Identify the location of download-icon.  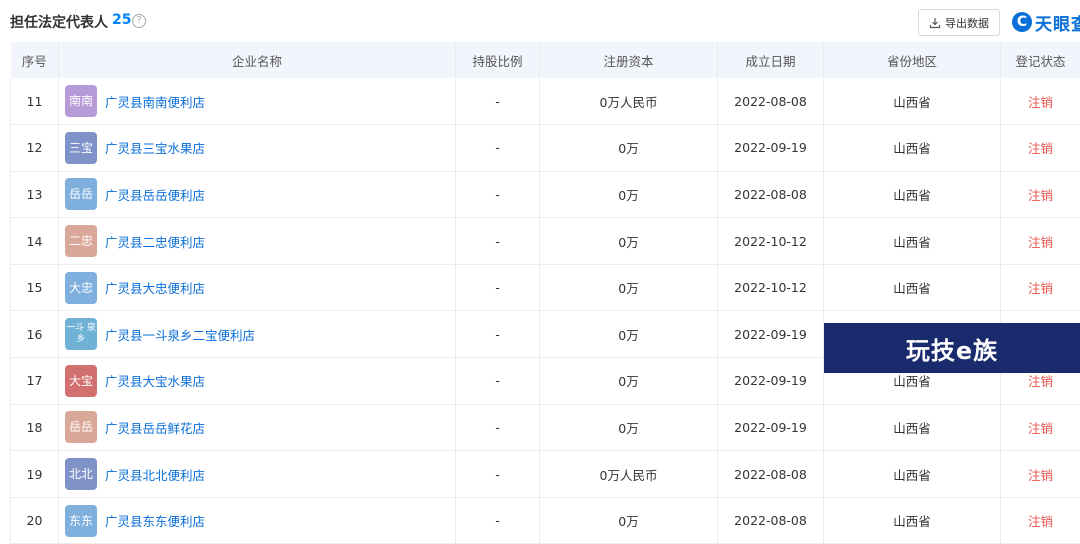
(935, 22).